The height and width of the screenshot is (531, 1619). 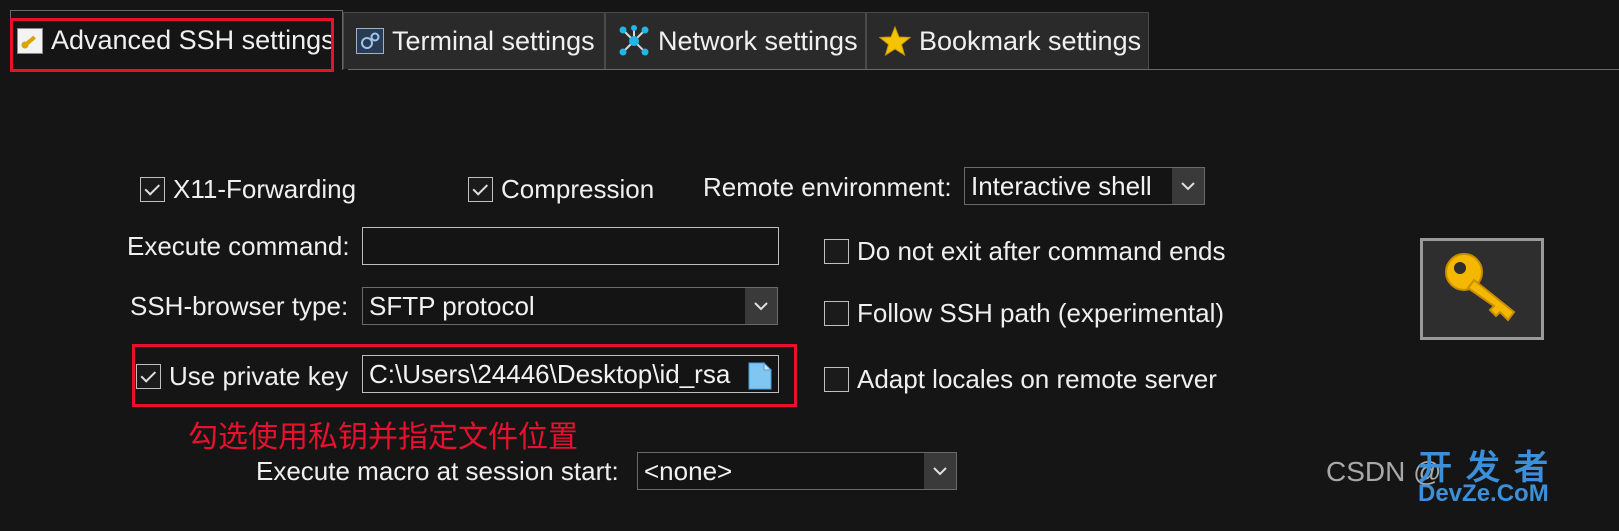 I want to click on tab-advanced-ssh-settings: Advanced SSH settings, so click(x=176, y=40).